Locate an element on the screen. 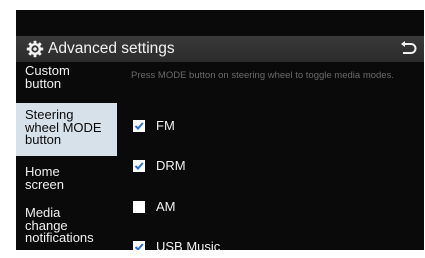 The height and width of the screenshot is (258, 425). sidebar-item-label: notifications is located at coordinates (59, 237).